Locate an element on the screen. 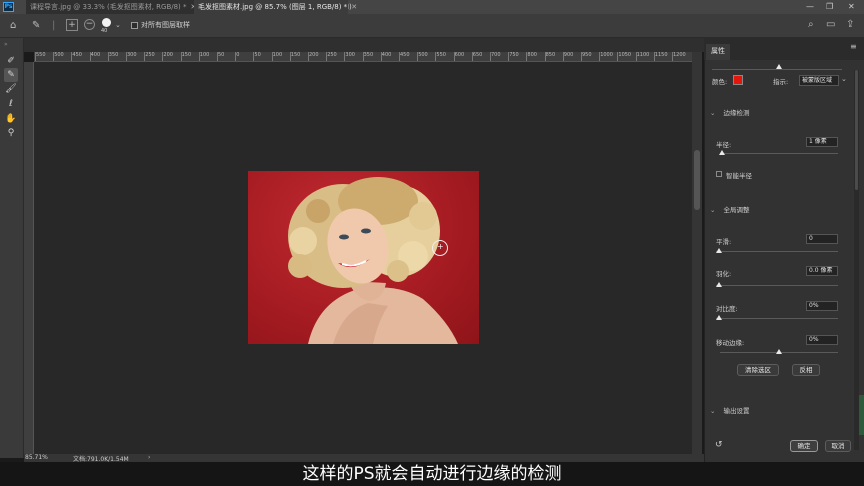  view-select: 被蒙版区域 is located at coordinates (819, 80).